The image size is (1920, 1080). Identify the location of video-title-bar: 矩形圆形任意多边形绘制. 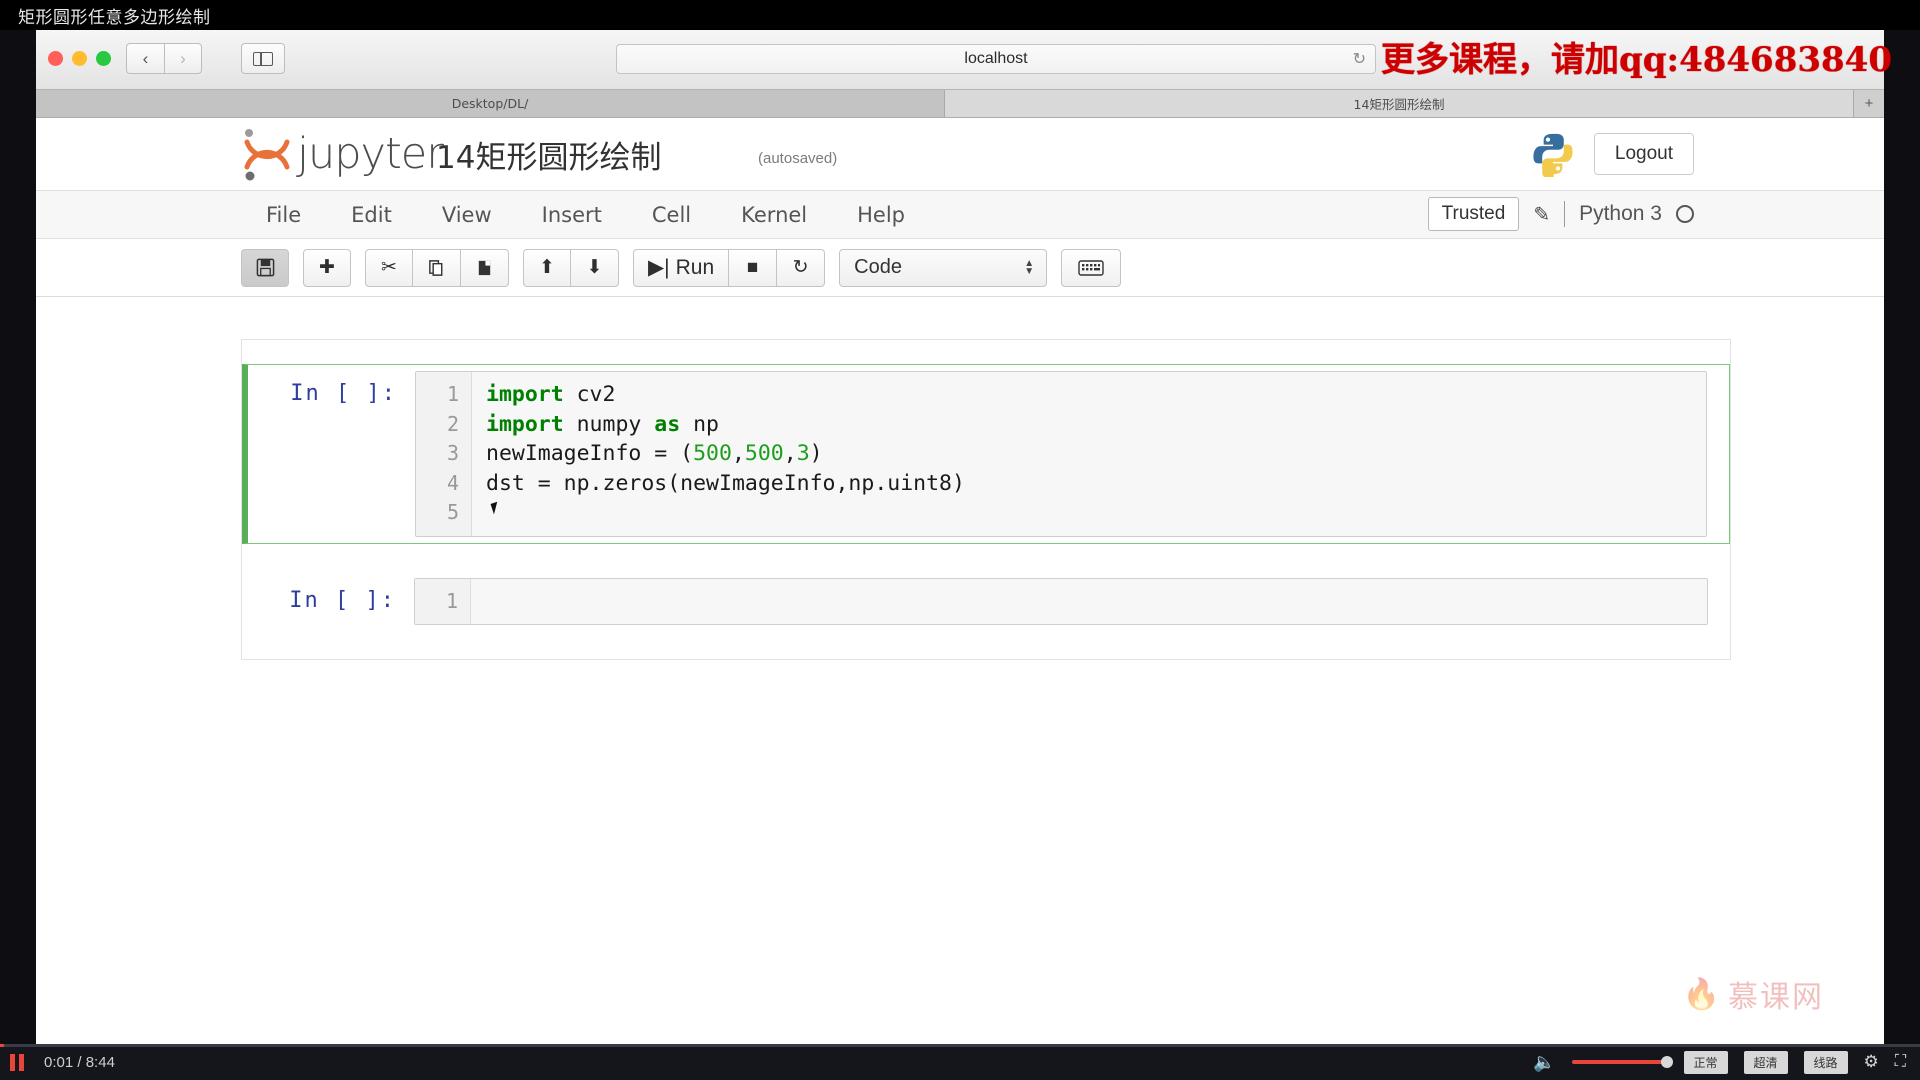
(960, 15).